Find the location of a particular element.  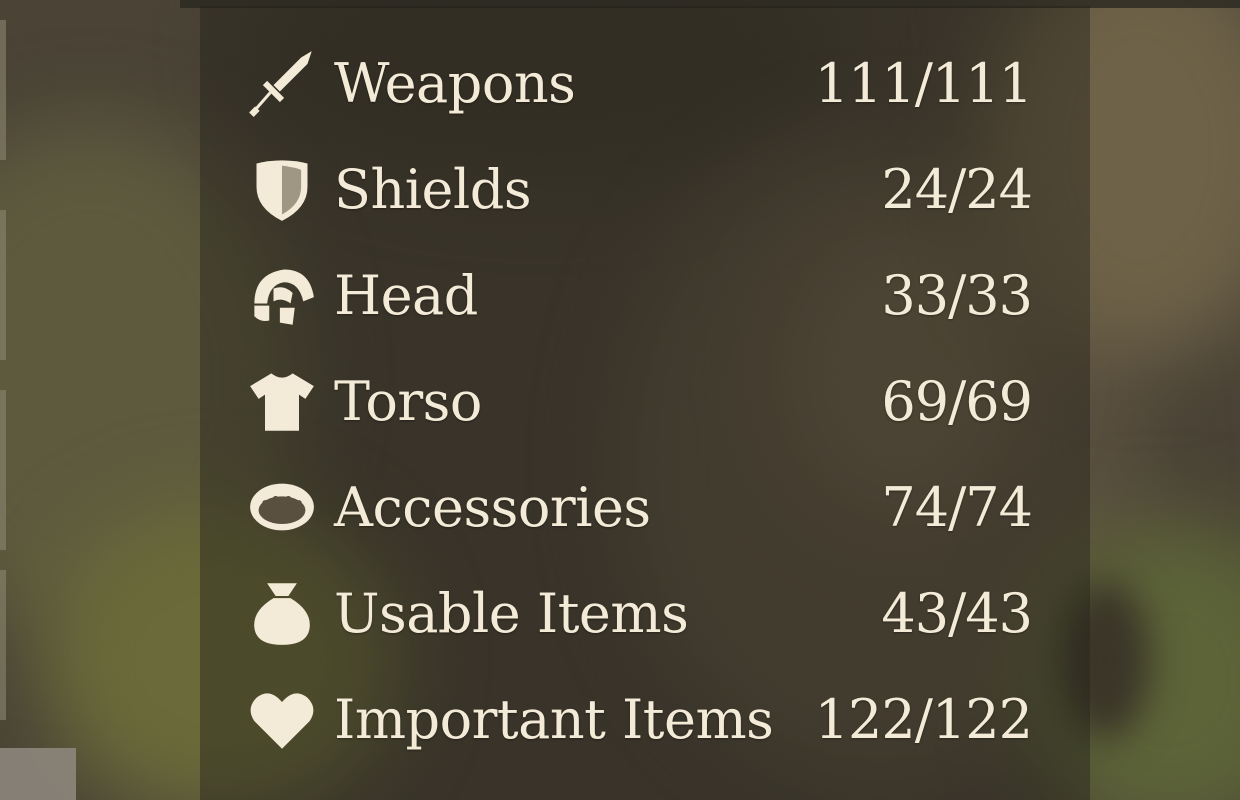

sword-icon is located at coordinates (291, 83).